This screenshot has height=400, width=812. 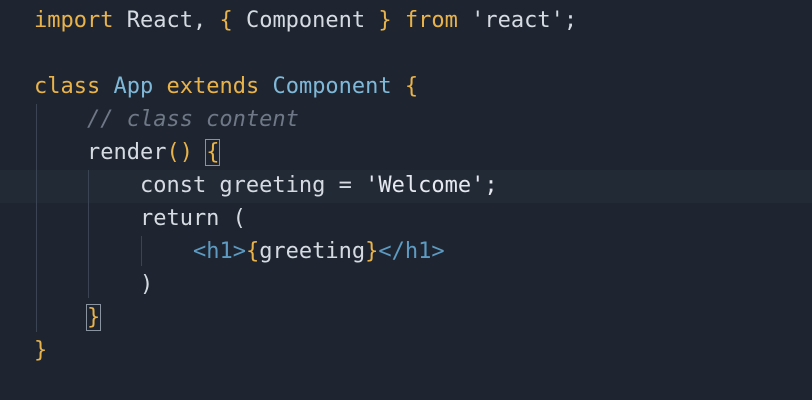 I want to click on code-token: React,, so click(x=166, y=20).